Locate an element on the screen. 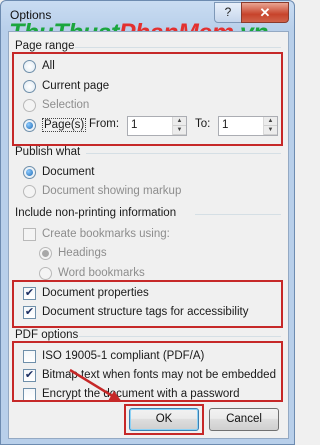 The image size is (320, 445). annotation-arrow-icon is located at coordinates (95, 385).